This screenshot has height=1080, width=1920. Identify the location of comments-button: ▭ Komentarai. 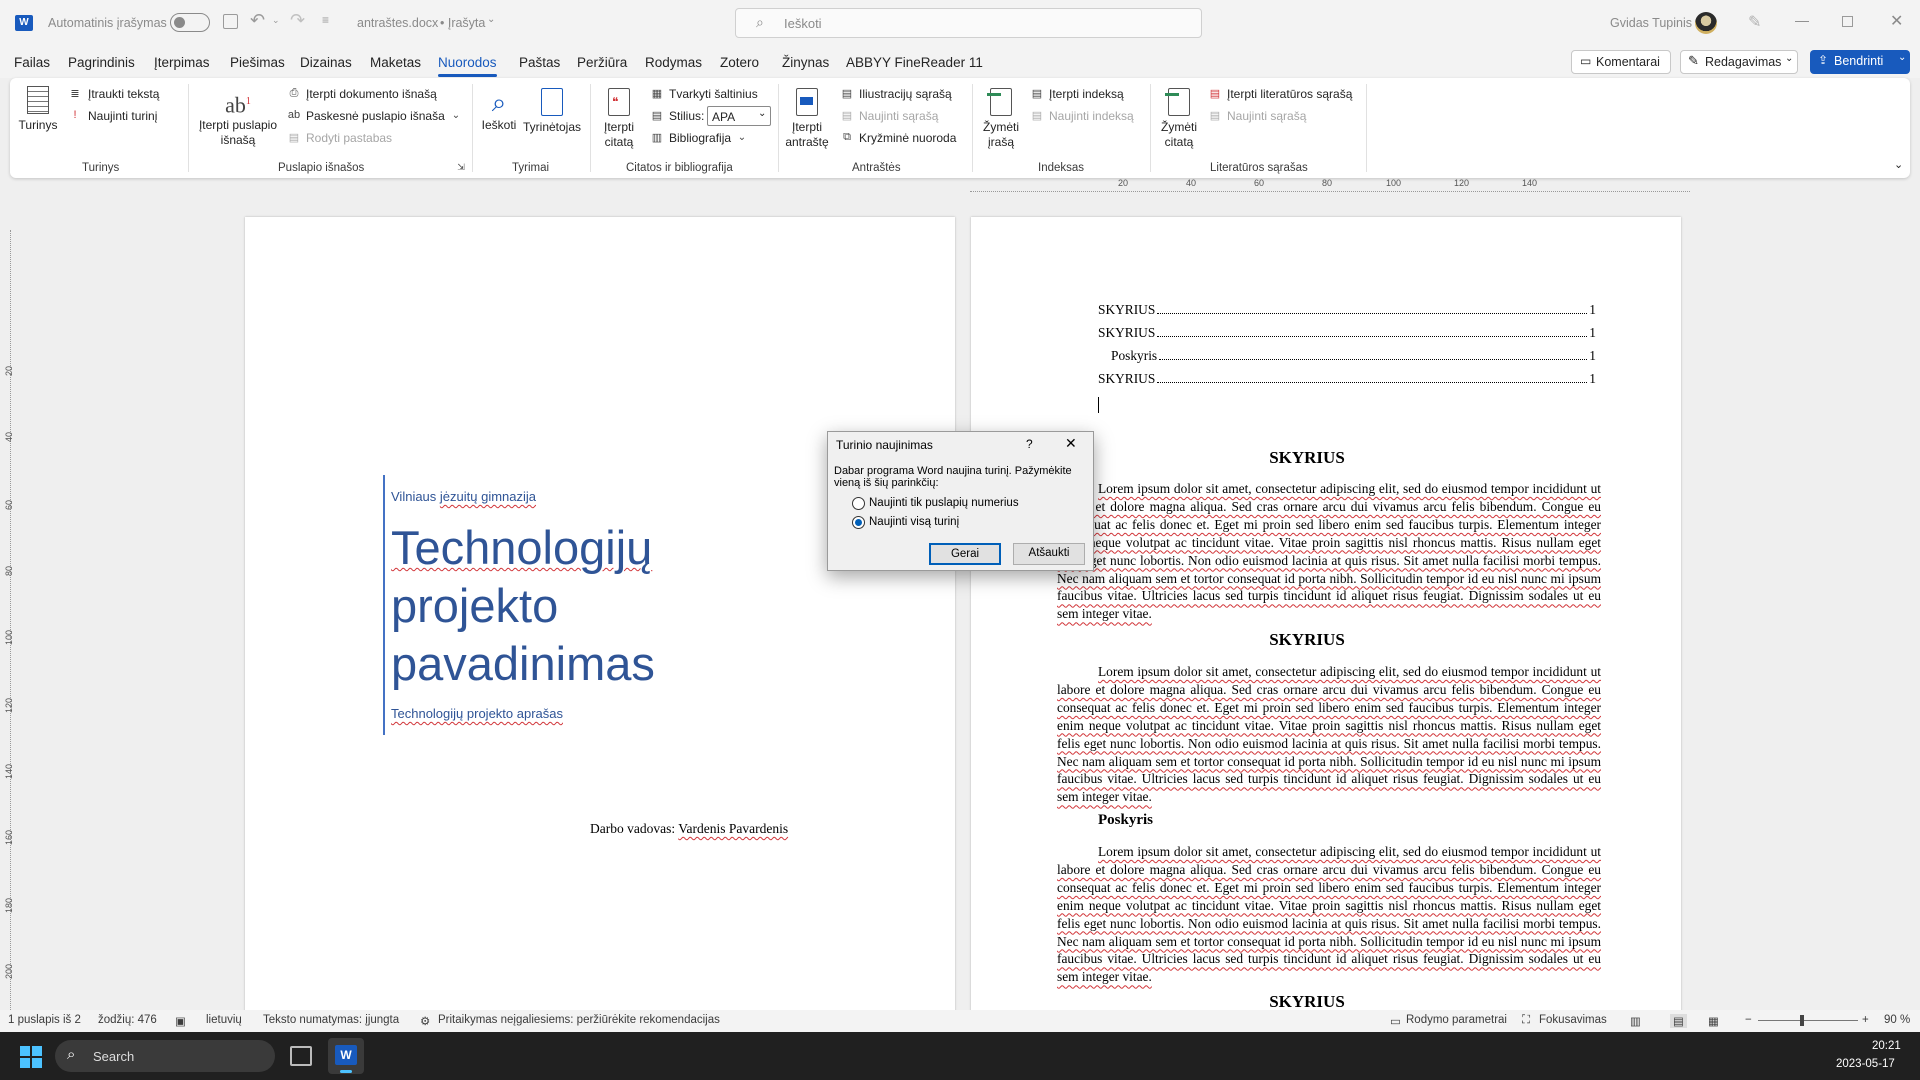
(1621, 62).